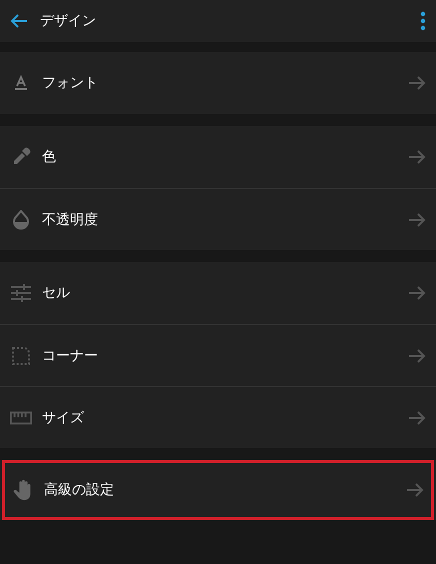  I want to click on settings-item: 不透明度, so click(218, 219).